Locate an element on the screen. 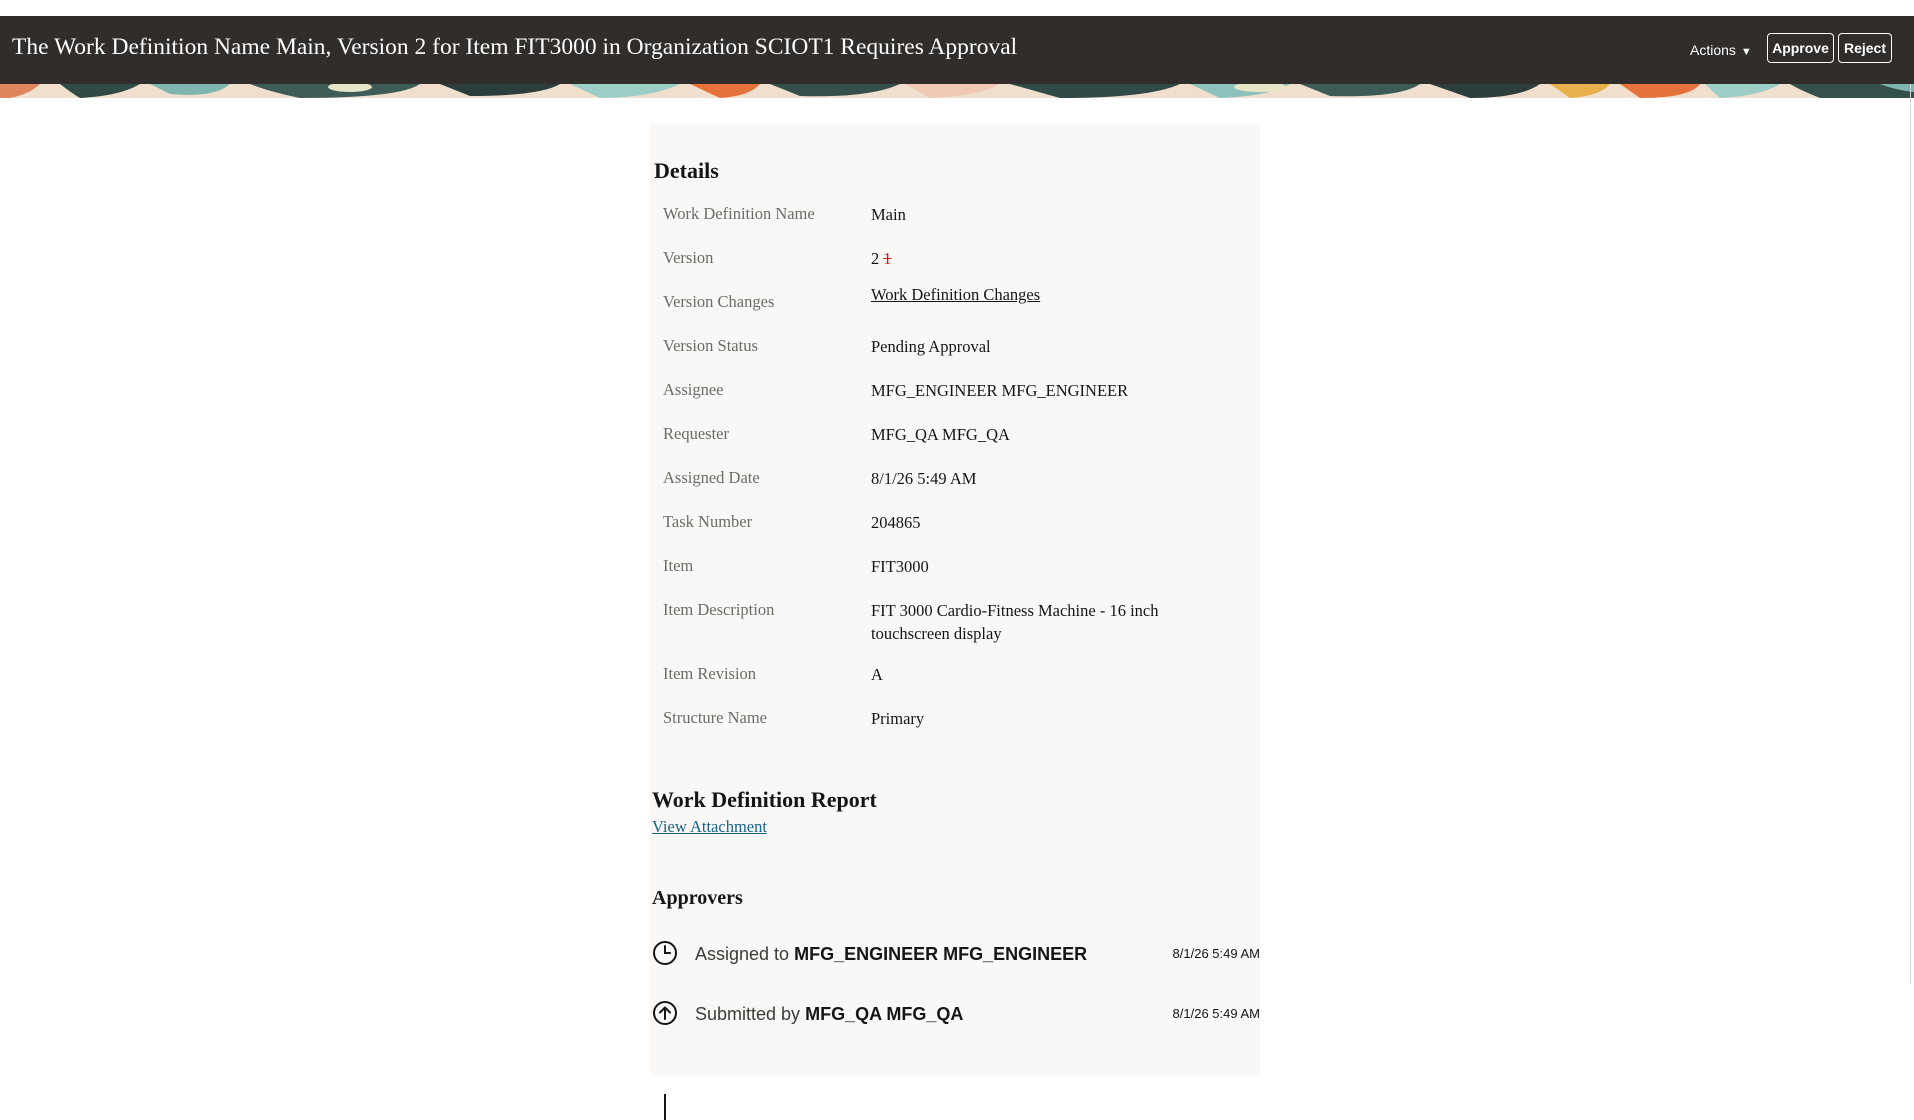  approvers-heading: Approvers is located at coordinates (697, 898).